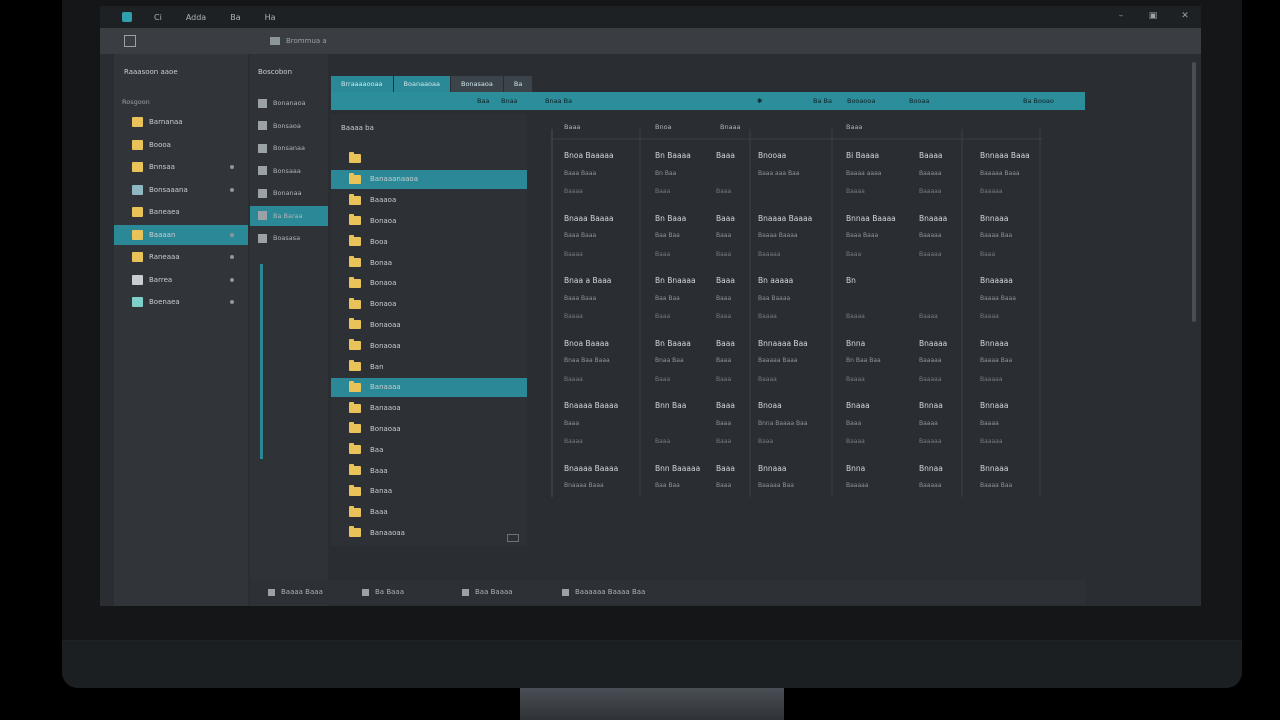 This screenshot has height=720, width=1280. I want to click on grid-cell: Bnnaaaa Baa, so click(783, 343).